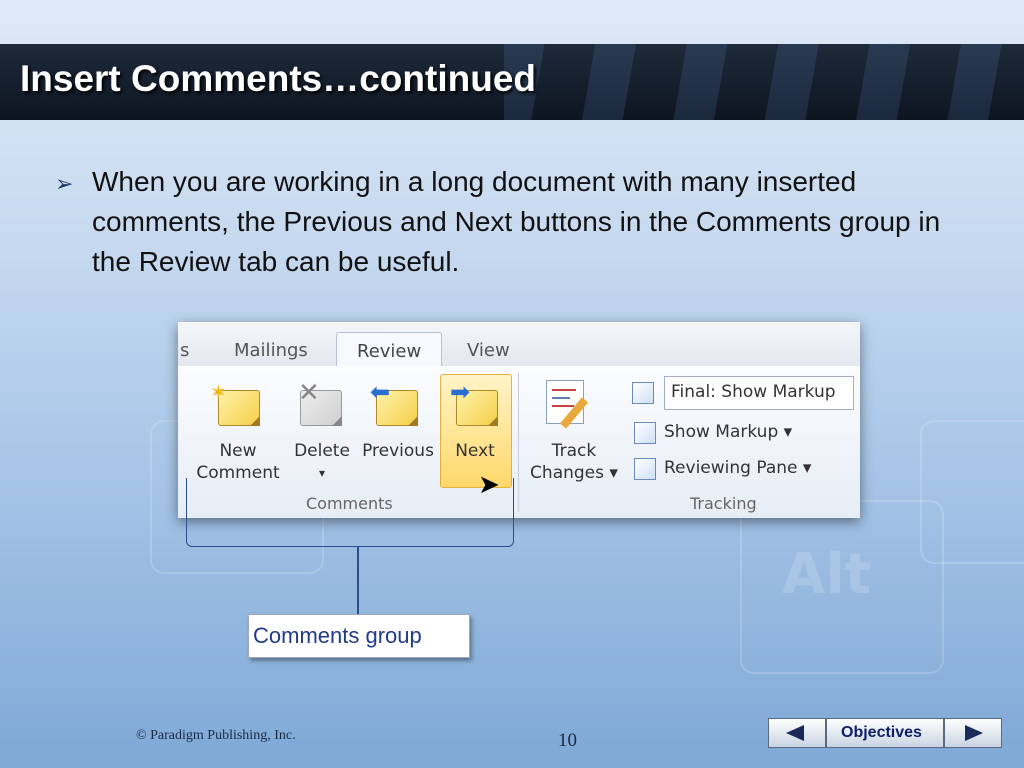  What do you see at coordinates (380, 392) in the screenshot?
I see `previous-arrow-icon: ⬅` at bounding box center [380, 392].